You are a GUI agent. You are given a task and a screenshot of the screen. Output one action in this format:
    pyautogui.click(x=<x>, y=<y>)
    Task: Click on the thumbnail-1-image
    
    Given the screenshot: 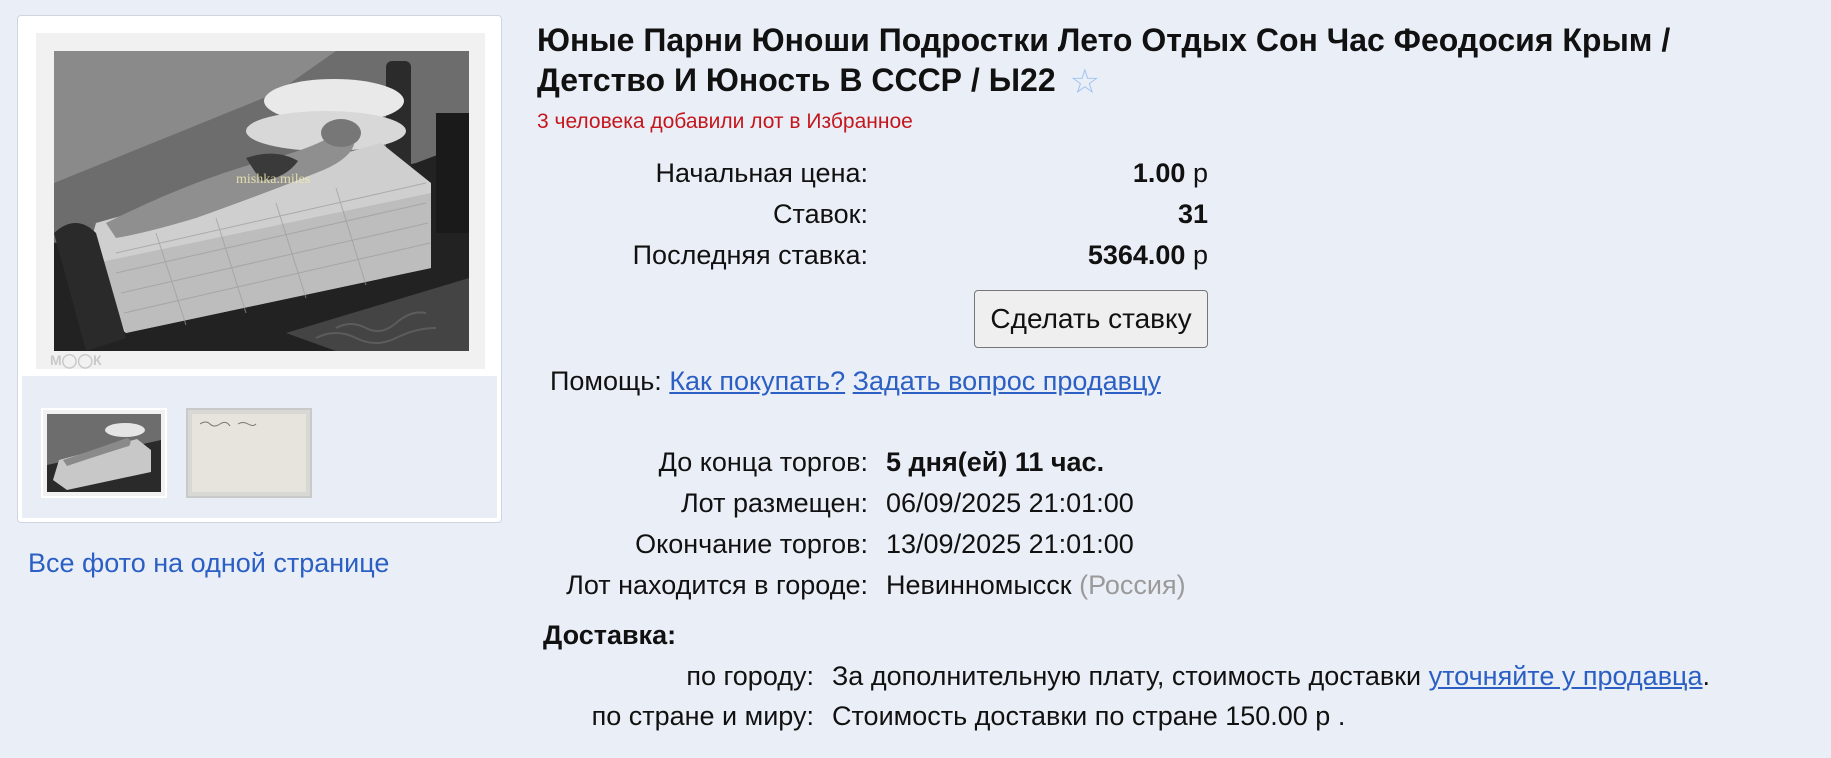 What is the action you would take?
    pyautogui.click(x=104, y=453)
    